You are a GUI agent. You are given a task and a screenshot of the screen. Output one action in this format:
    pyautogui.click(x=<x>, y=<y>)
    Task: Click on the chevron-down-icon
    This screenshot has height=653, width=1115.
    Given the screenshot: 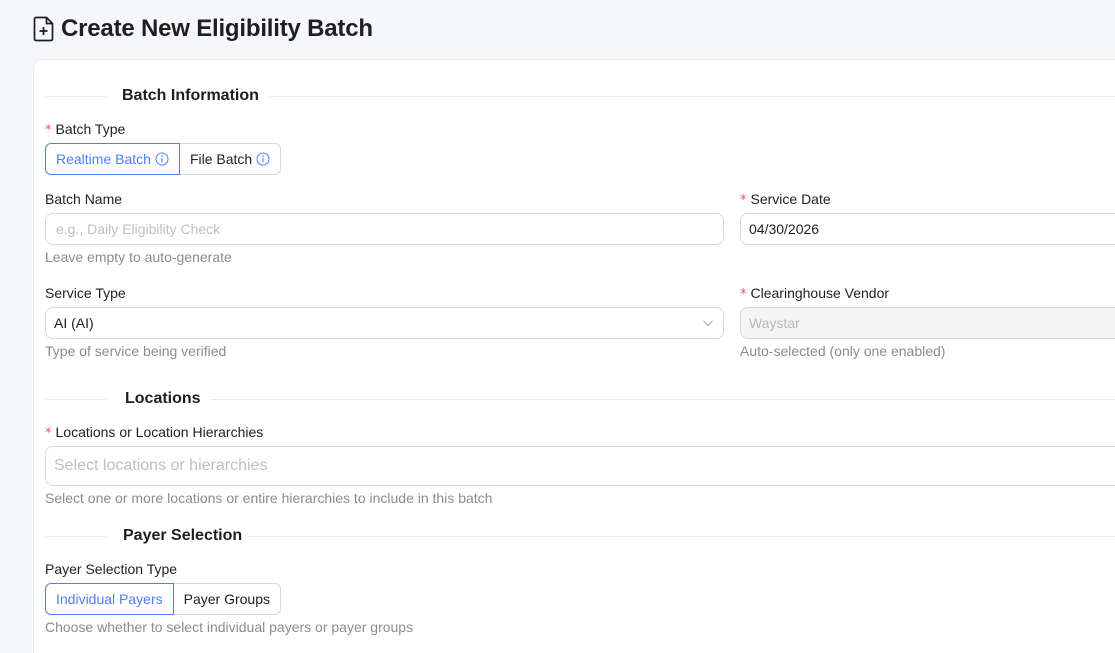 What is the action you would take?
    pyautogui.click(x=708, y=323)
    